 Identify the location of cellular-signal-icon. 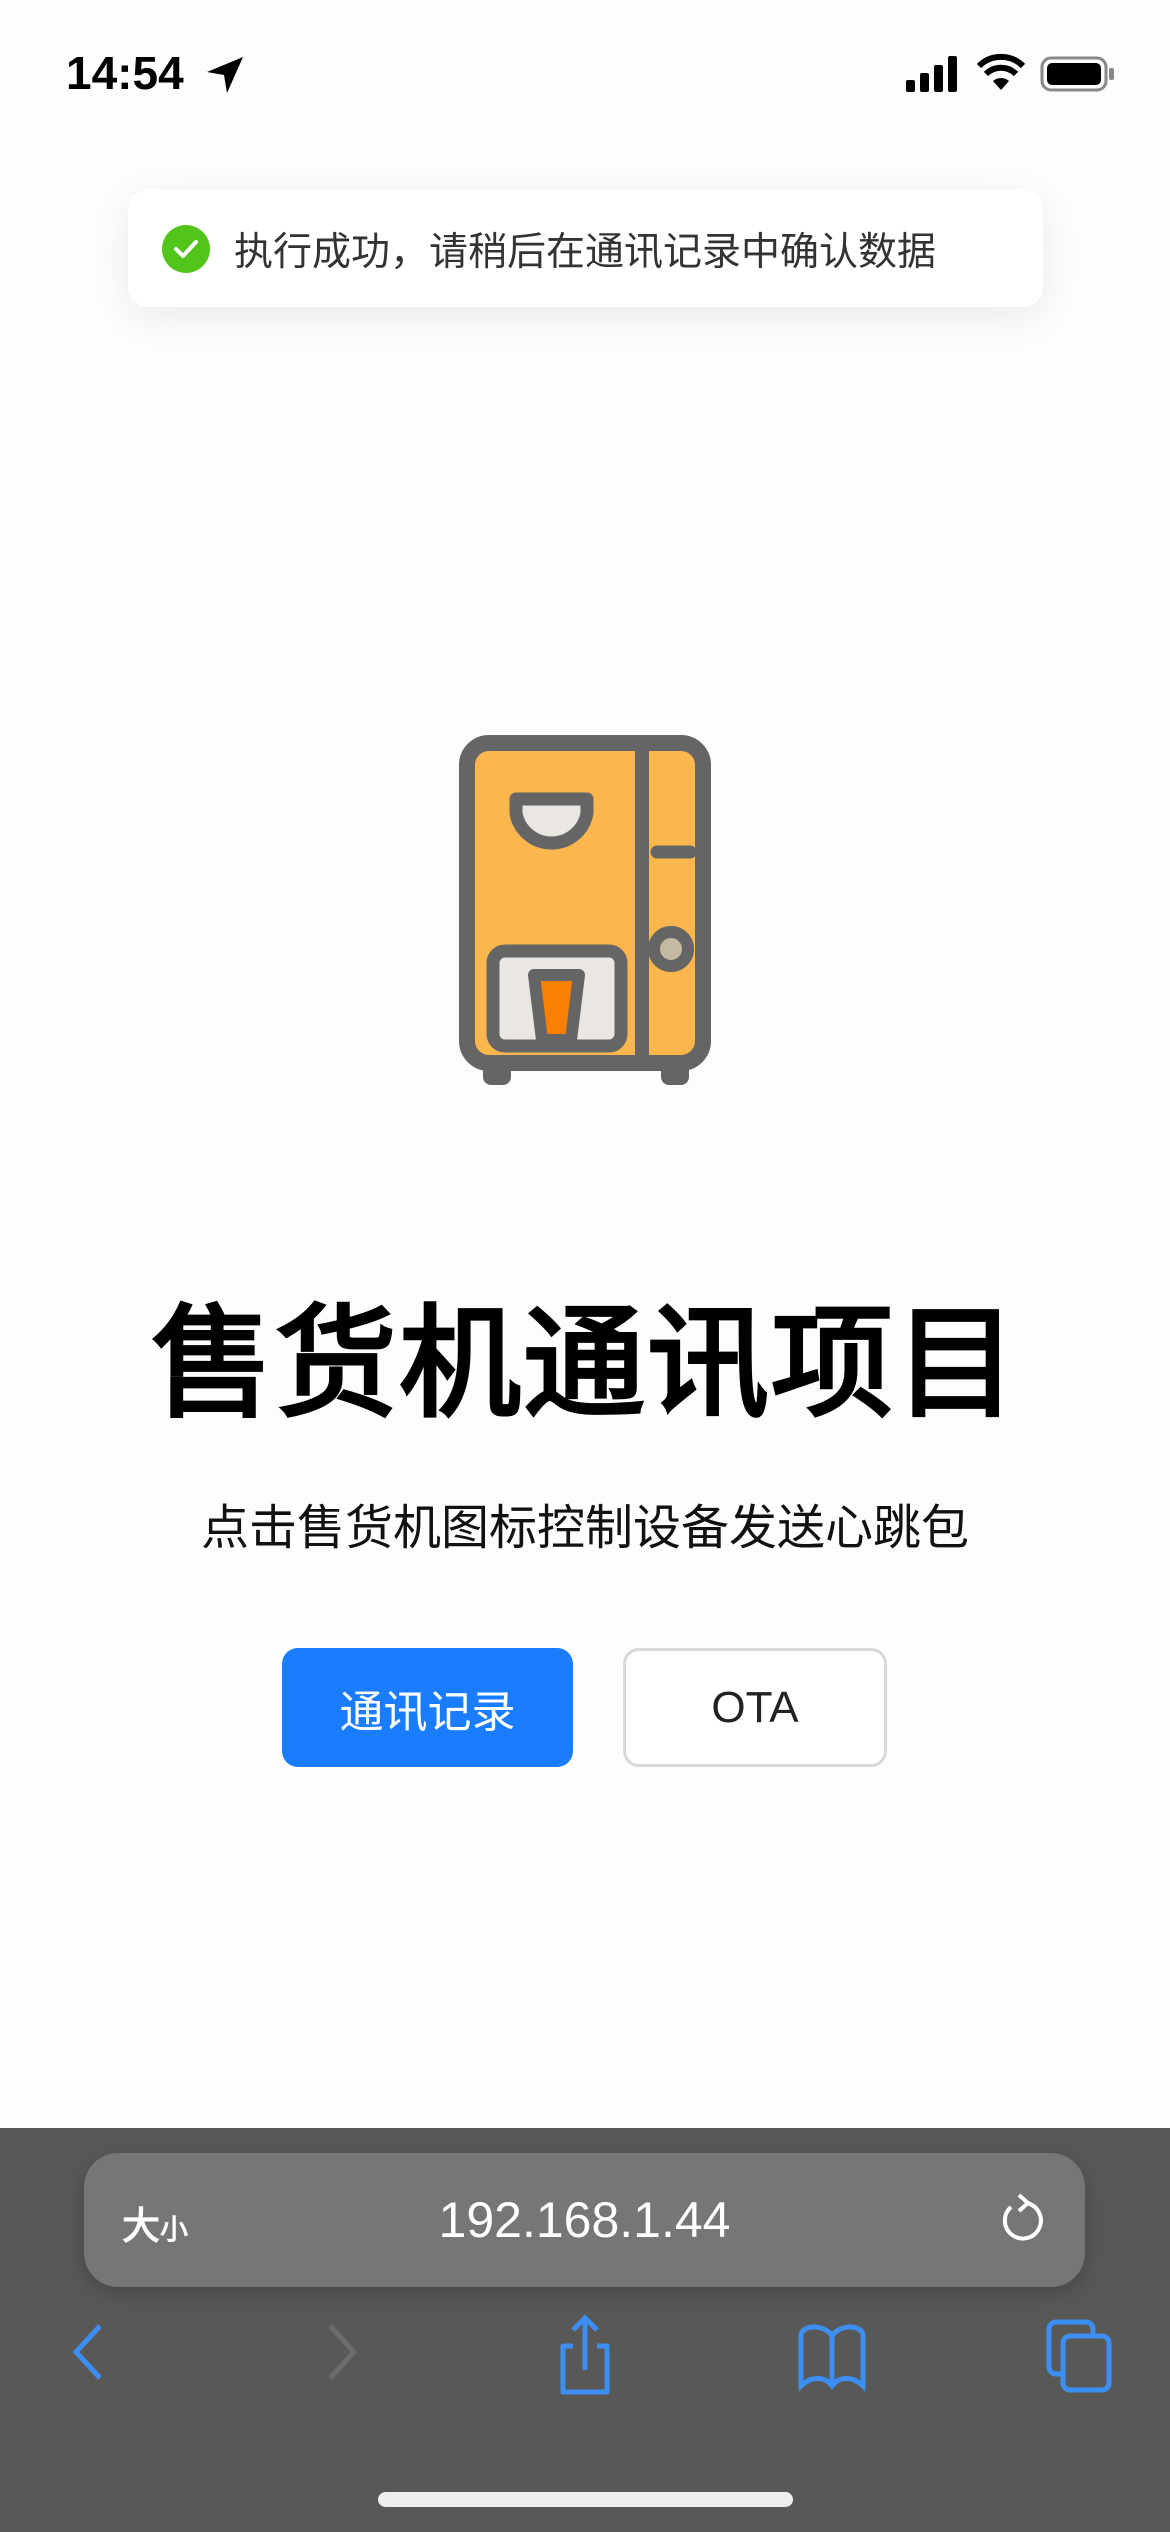
(931, 74).